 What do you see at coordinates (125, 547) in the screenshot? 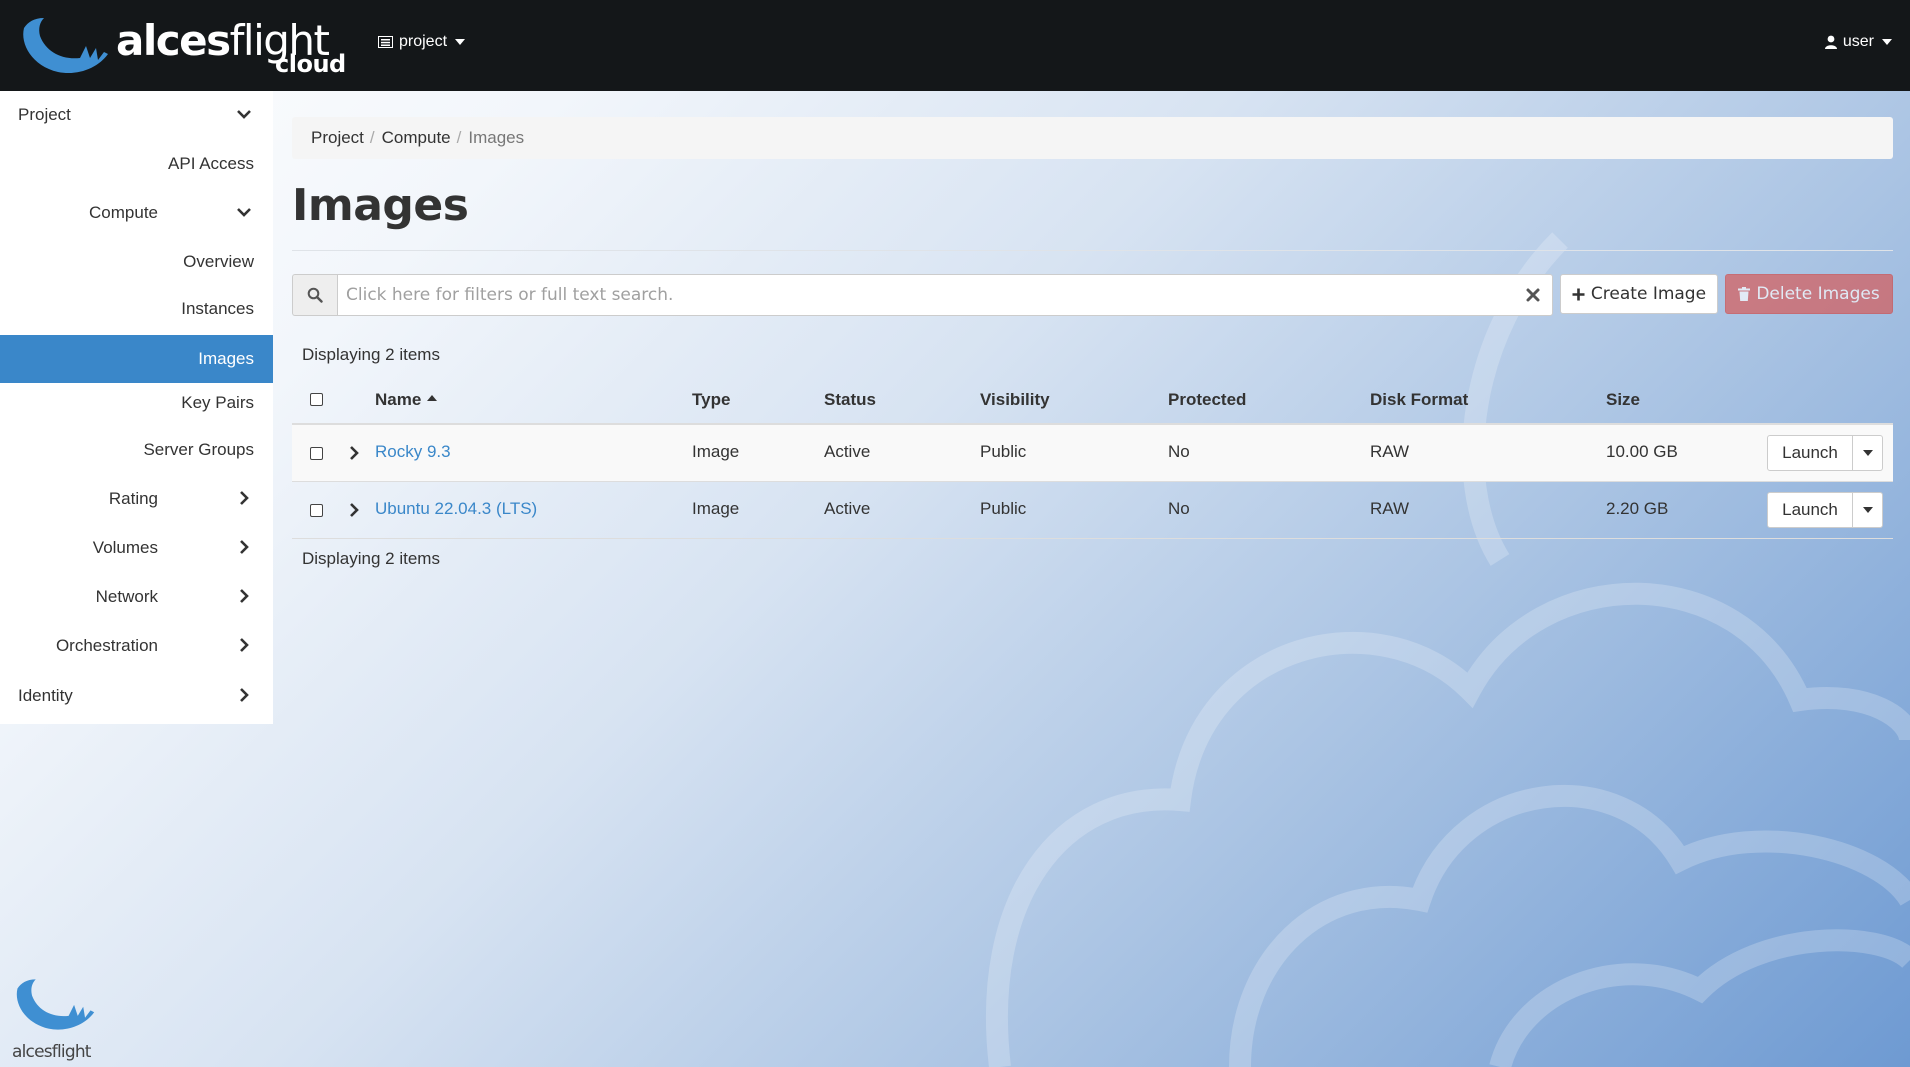
I see `sidebar-item-label: Volumes` at bounding box center [125, 547].